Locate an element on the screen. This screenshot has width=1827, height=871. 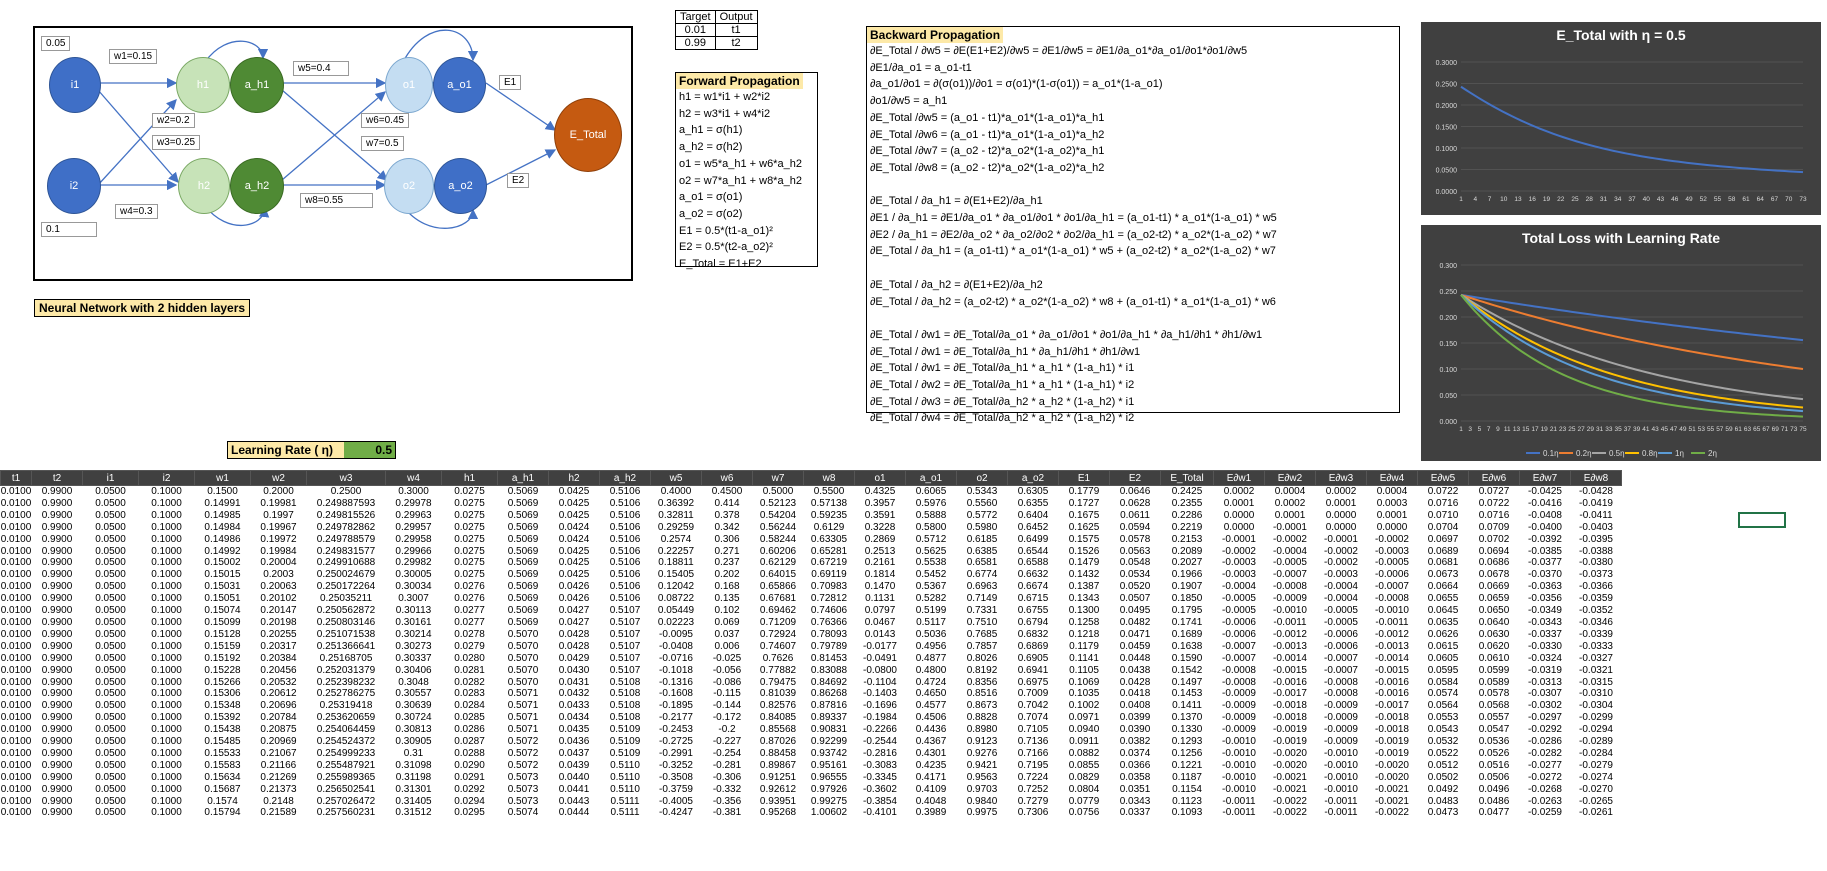
table-cell: -0.281 is located at coordinates (727, 766).